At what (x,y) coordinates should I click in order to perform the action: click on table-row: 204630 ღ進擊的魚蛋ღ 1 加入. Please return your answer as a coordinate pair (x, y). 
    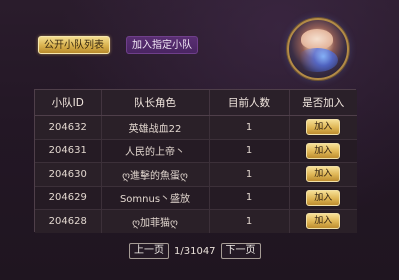
    Looking at the image, I should click on (196, 174).